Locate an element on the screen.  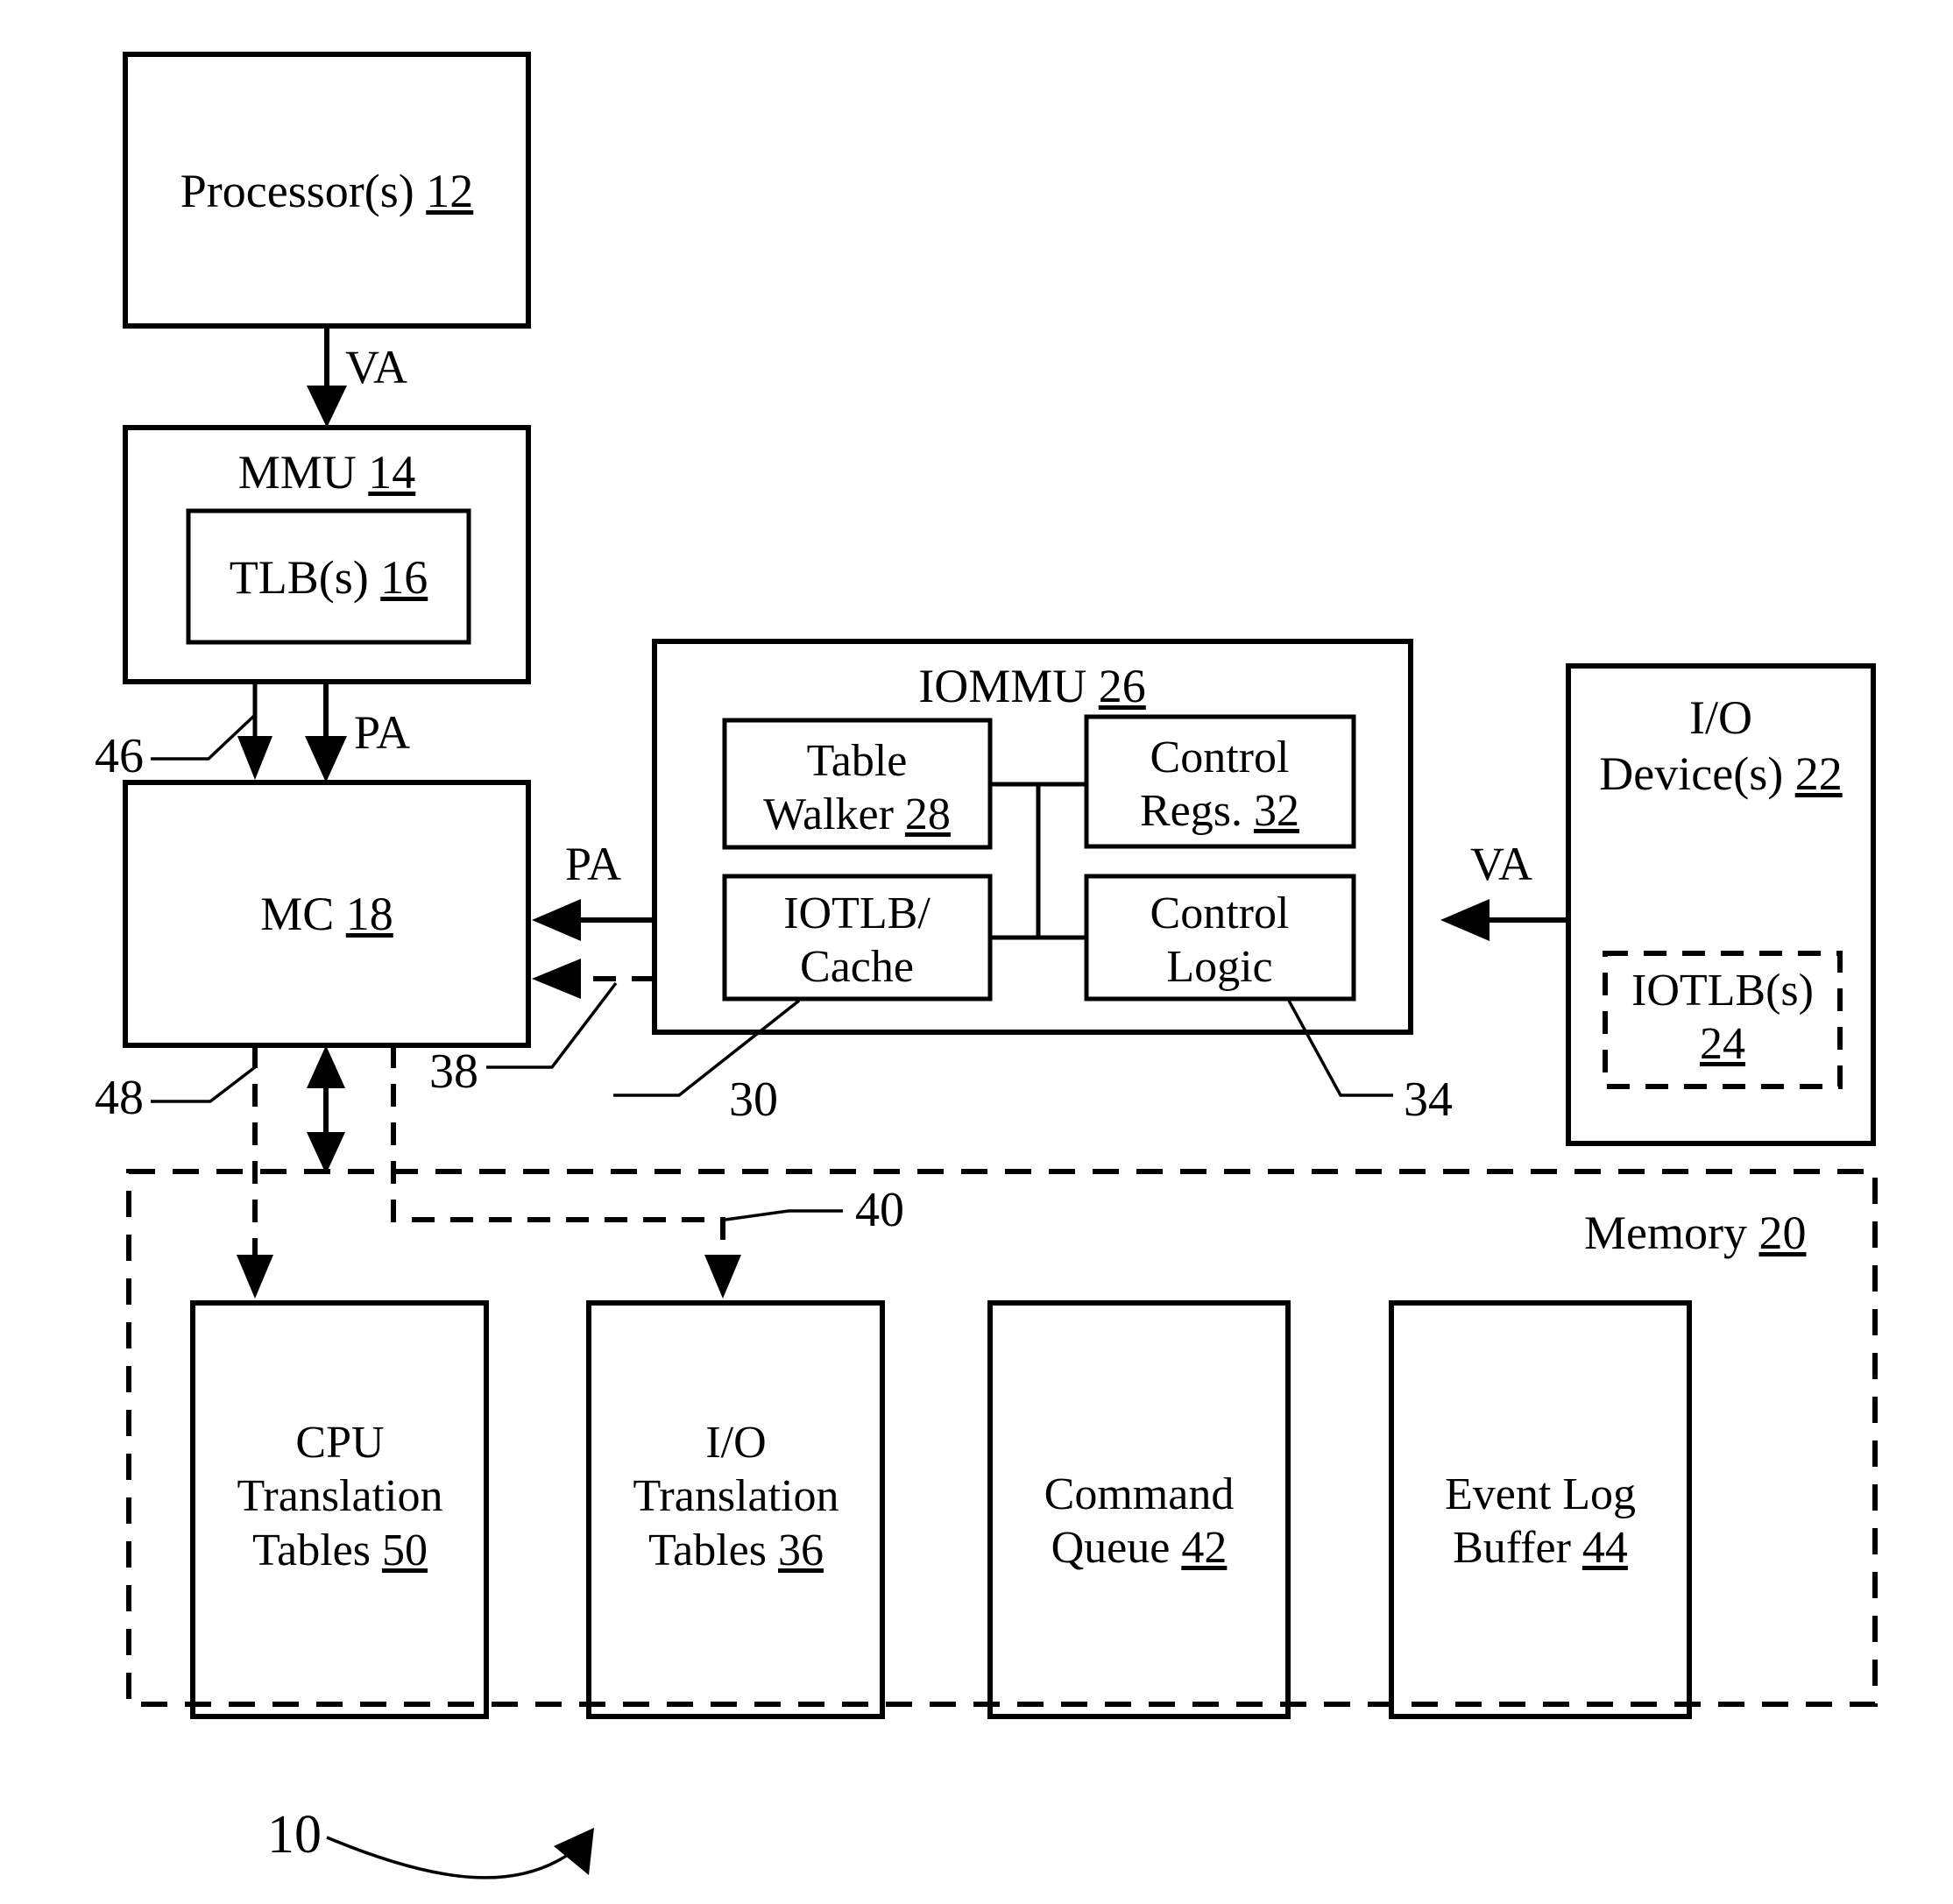
mc-memory-bus-arrow-up is located at coordinates (326, 1066).